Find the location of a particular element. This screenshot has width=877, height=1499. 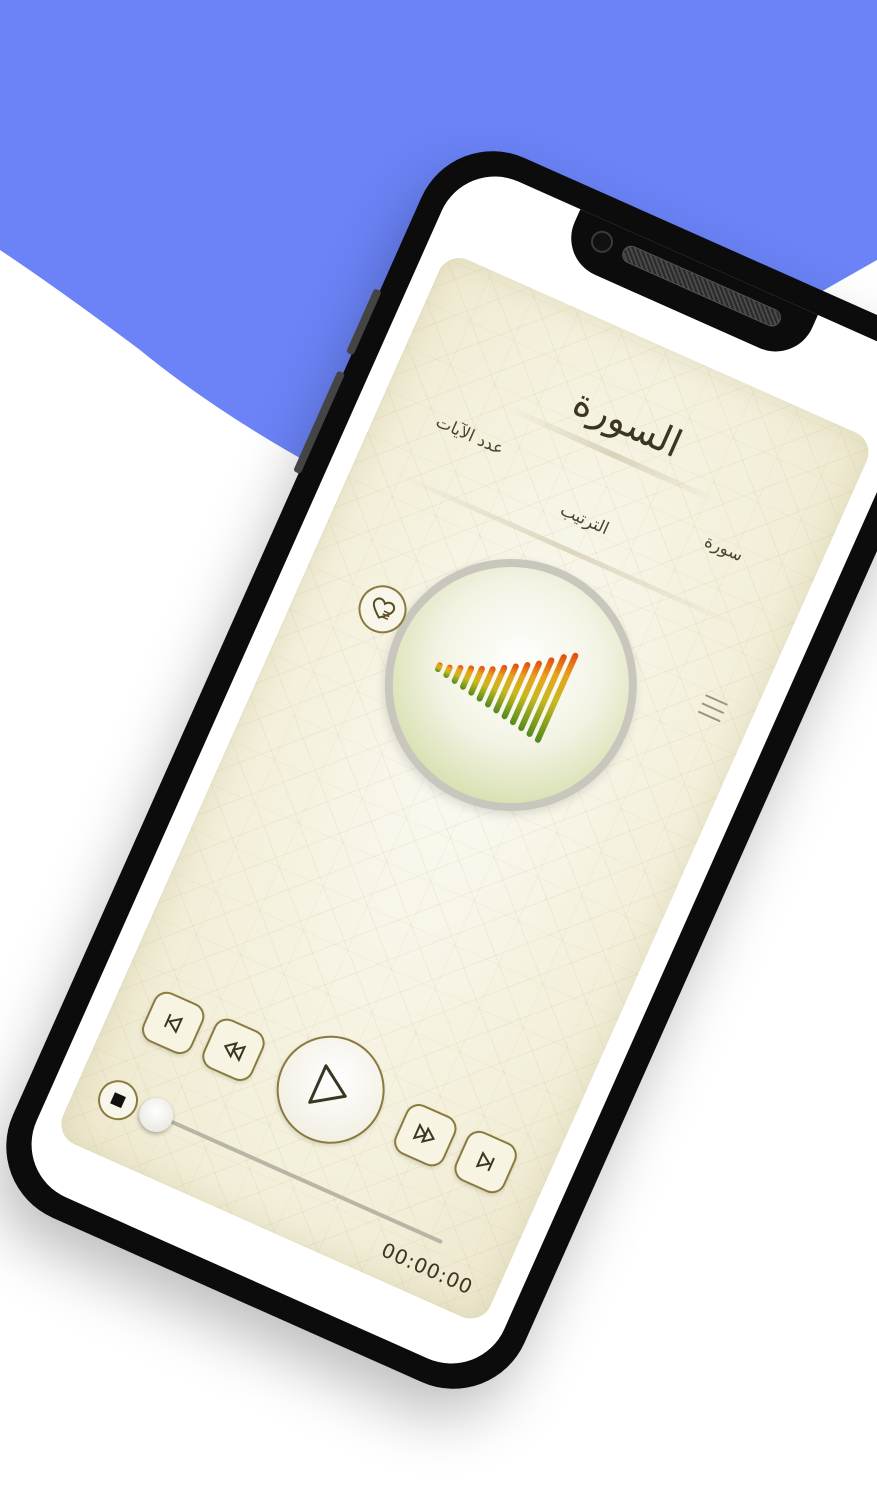

fast-forward-icon is located at coordinates (424, 1133).